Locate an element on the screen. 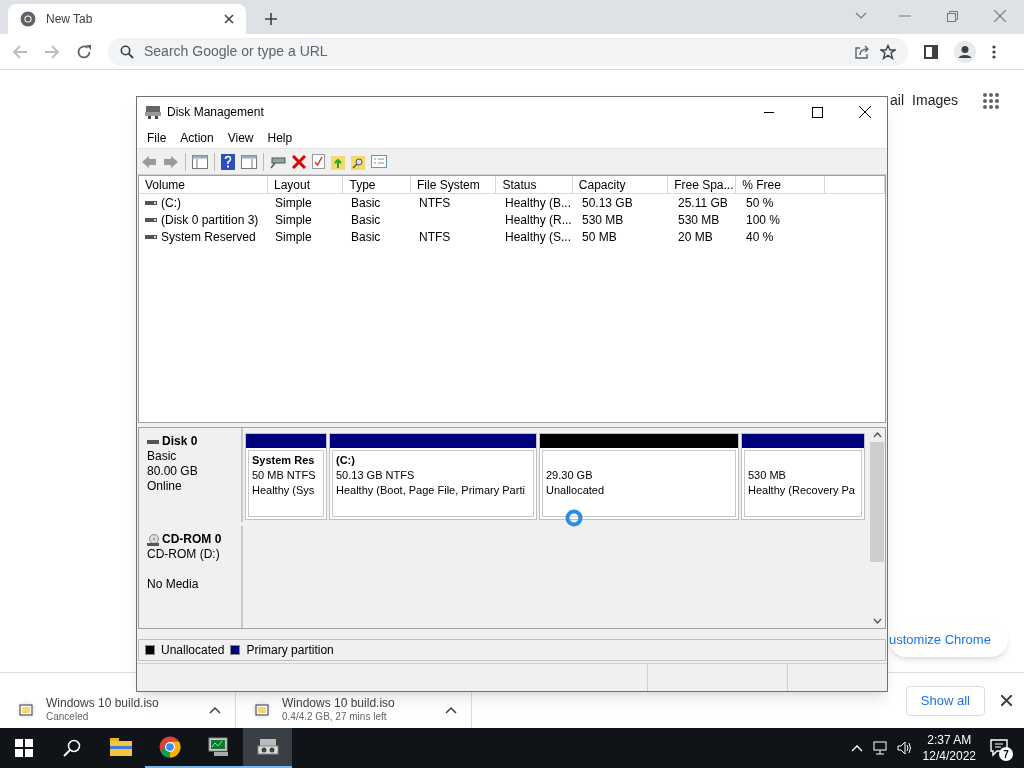  close-tab-icon is located at coordinates (229, 19).